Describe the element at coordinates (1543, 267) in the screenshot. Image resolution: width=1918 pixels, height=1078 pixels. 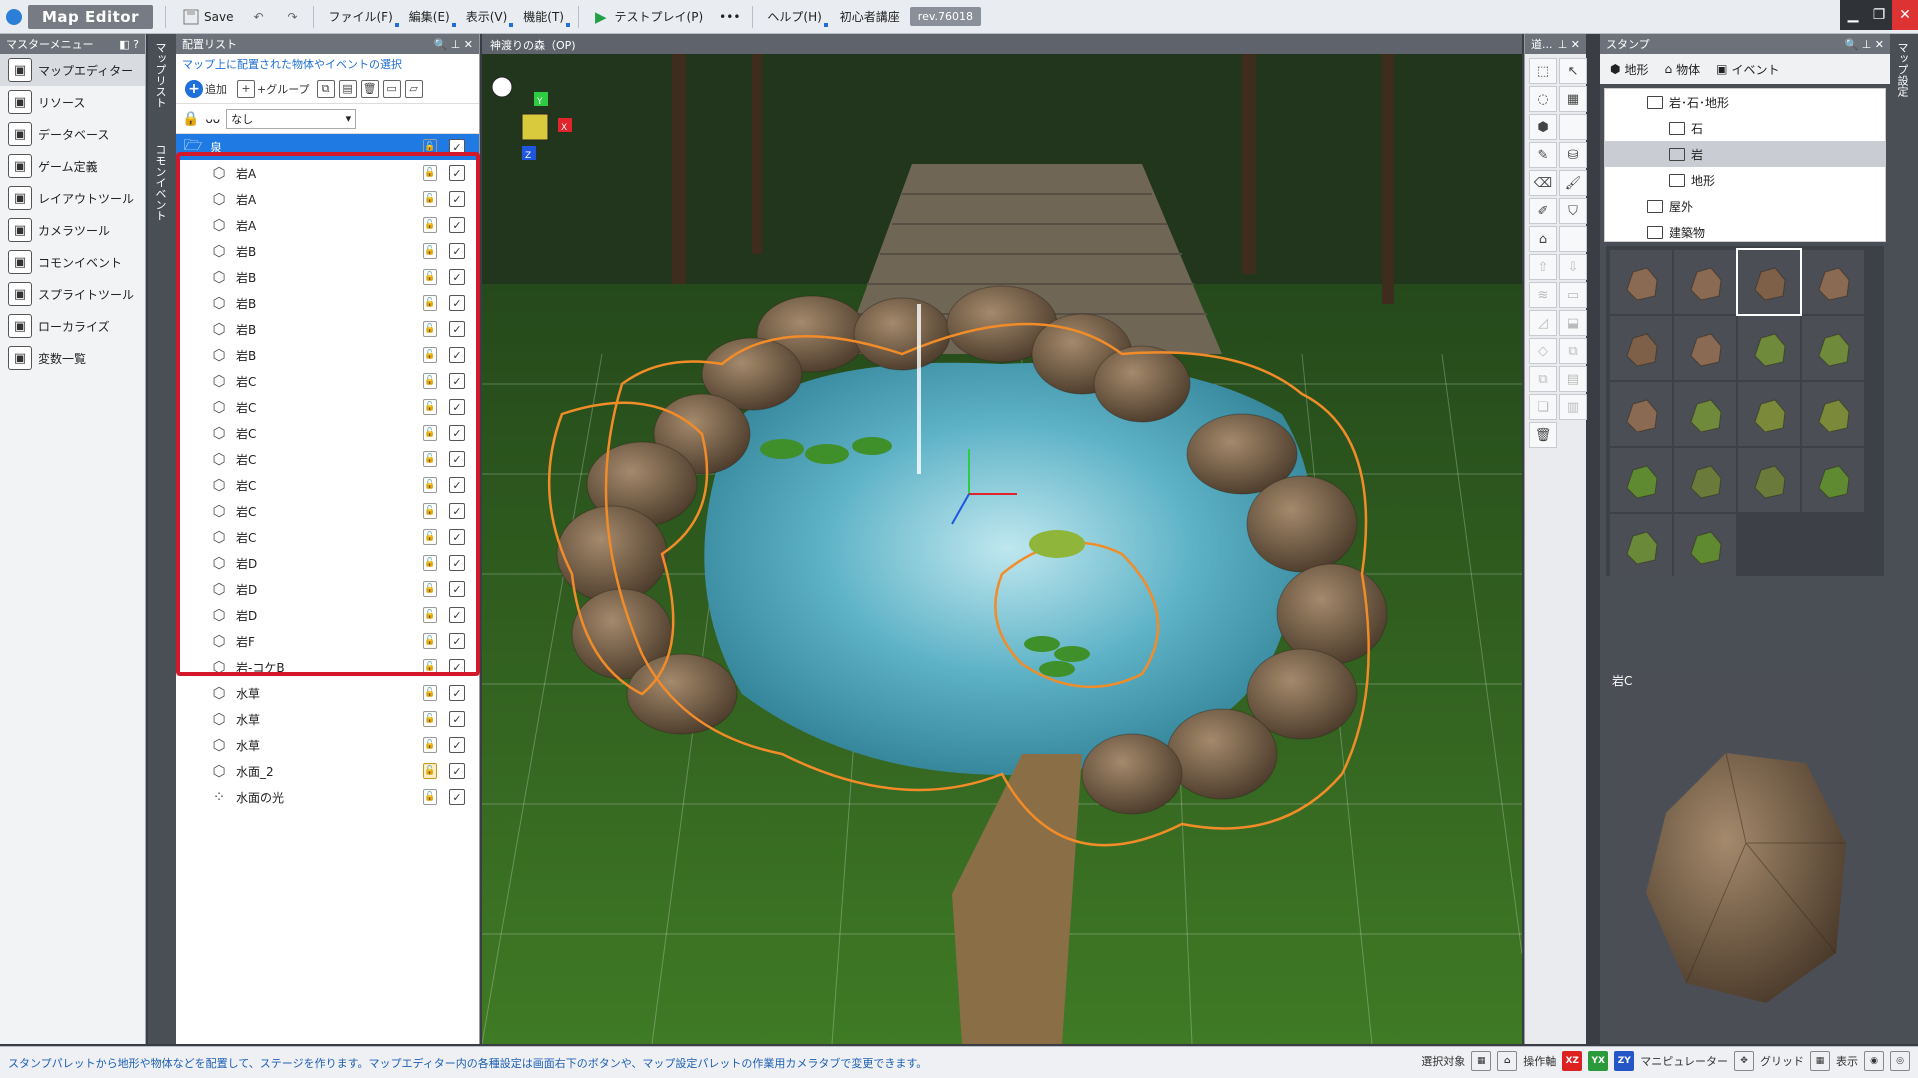
I see `raise-icon: ⇧` at that location.